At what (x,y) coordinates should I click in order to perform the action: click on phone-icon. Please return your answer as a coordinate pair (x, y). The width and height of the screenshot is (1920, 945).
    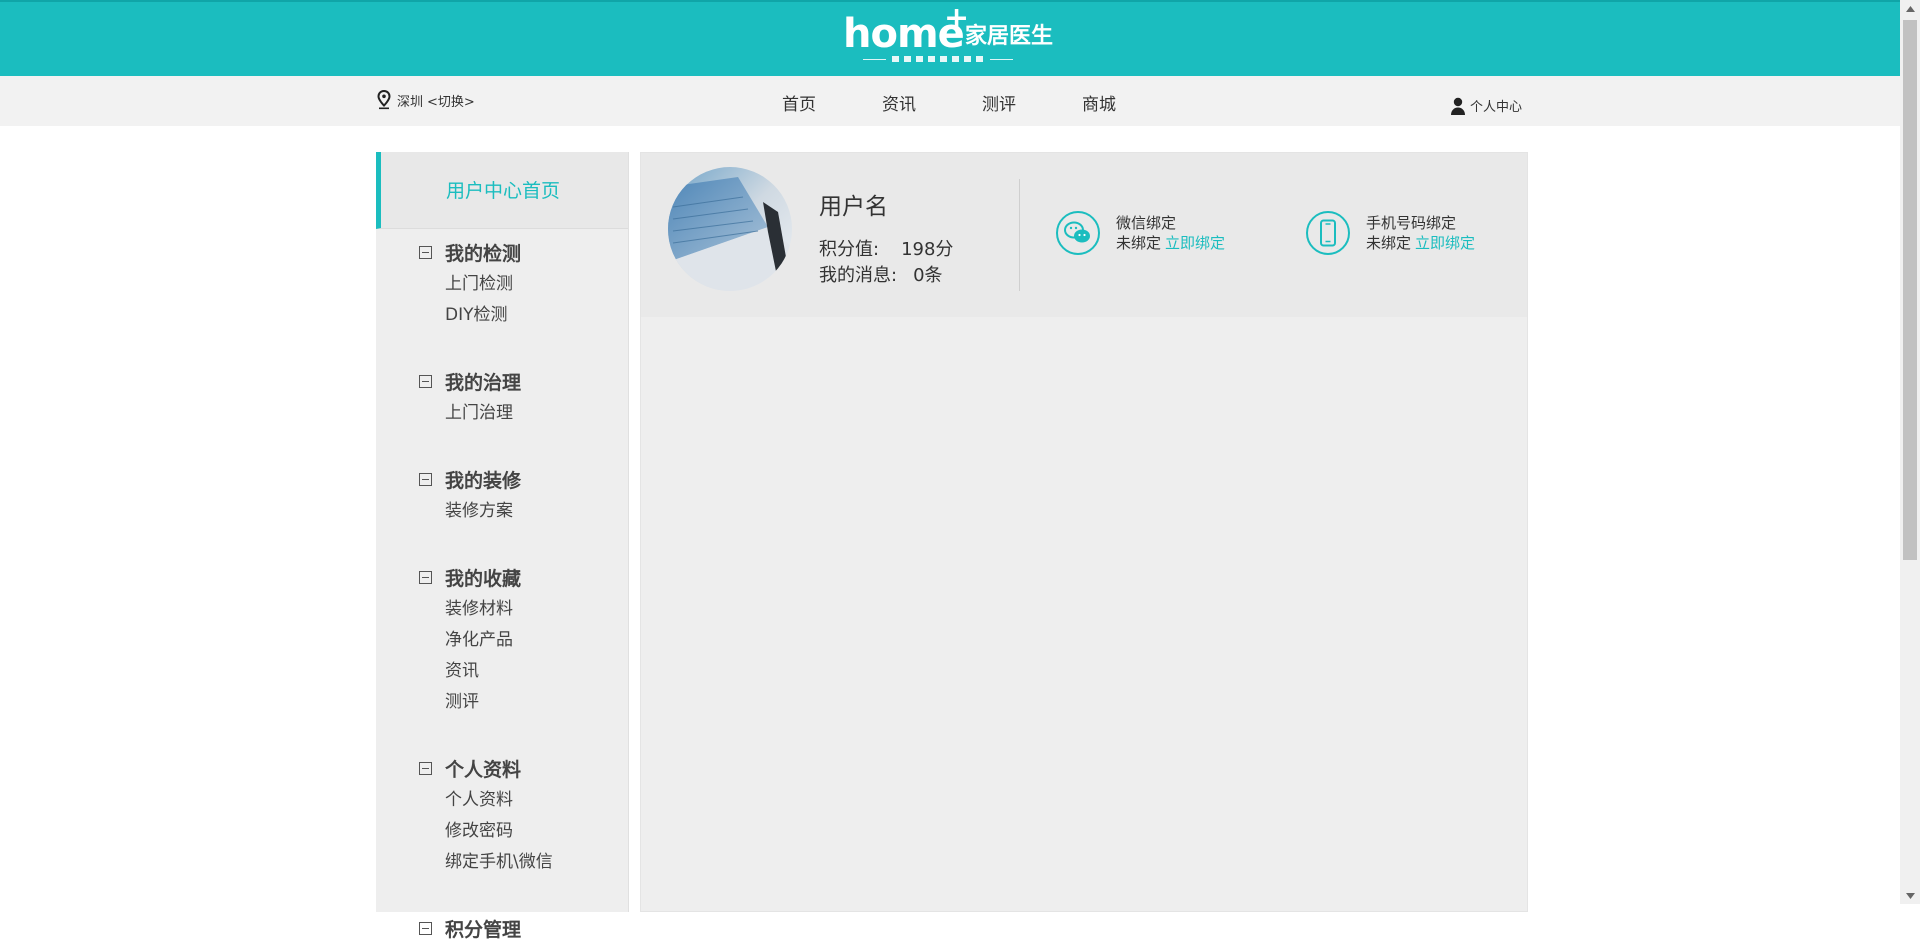
    Looking at the image, I should click on (1328, 233).